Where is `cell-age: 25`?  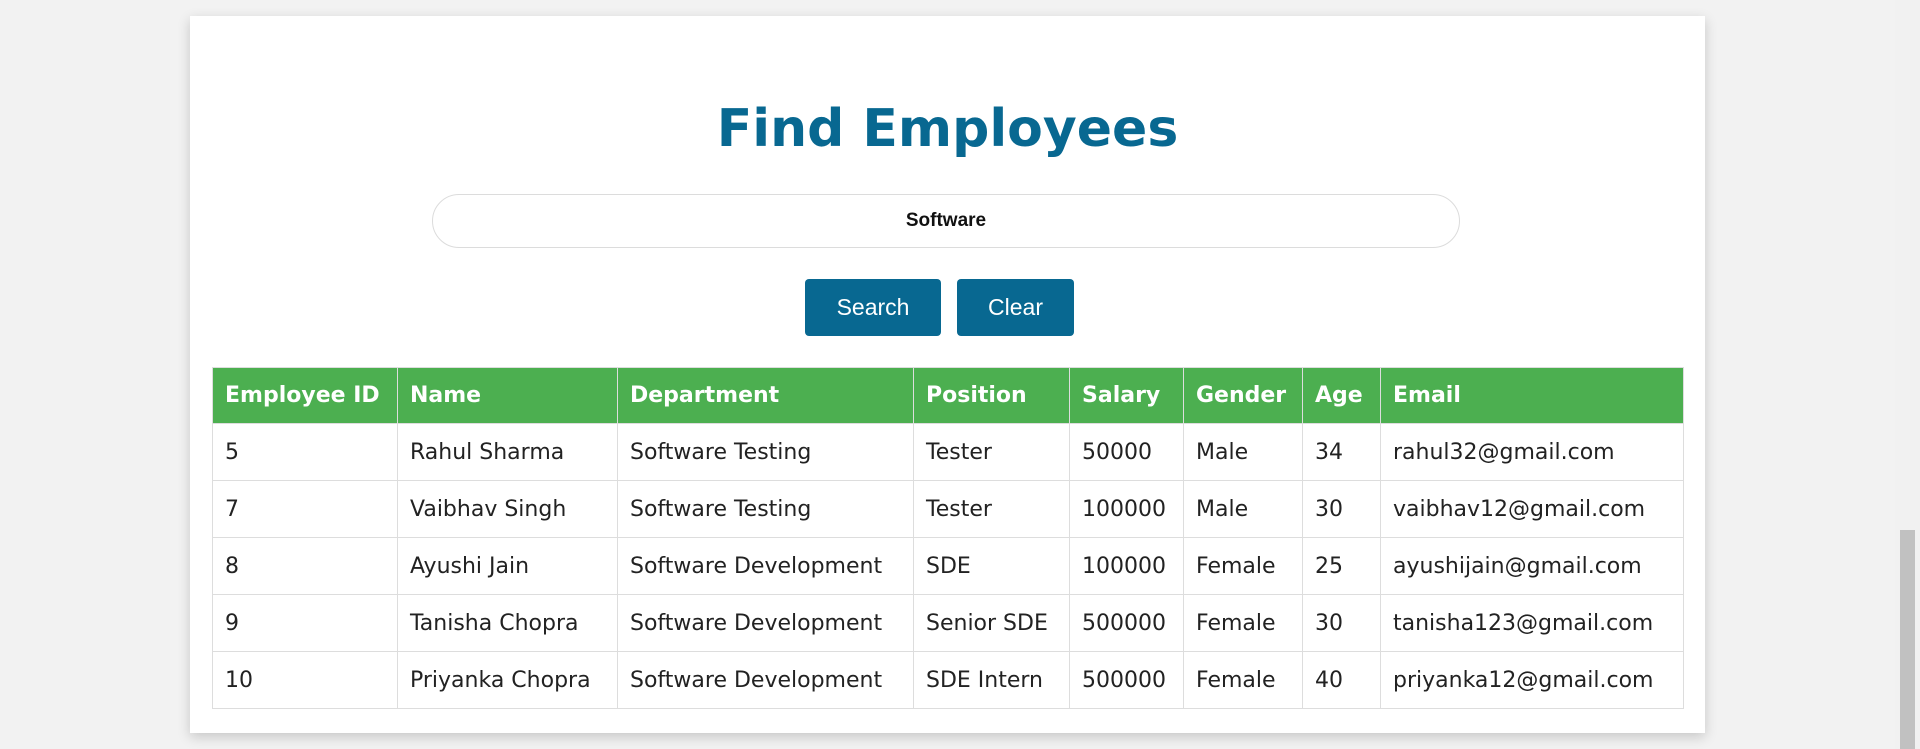 cell-age: 25 is located at coordinates (1341, 566).